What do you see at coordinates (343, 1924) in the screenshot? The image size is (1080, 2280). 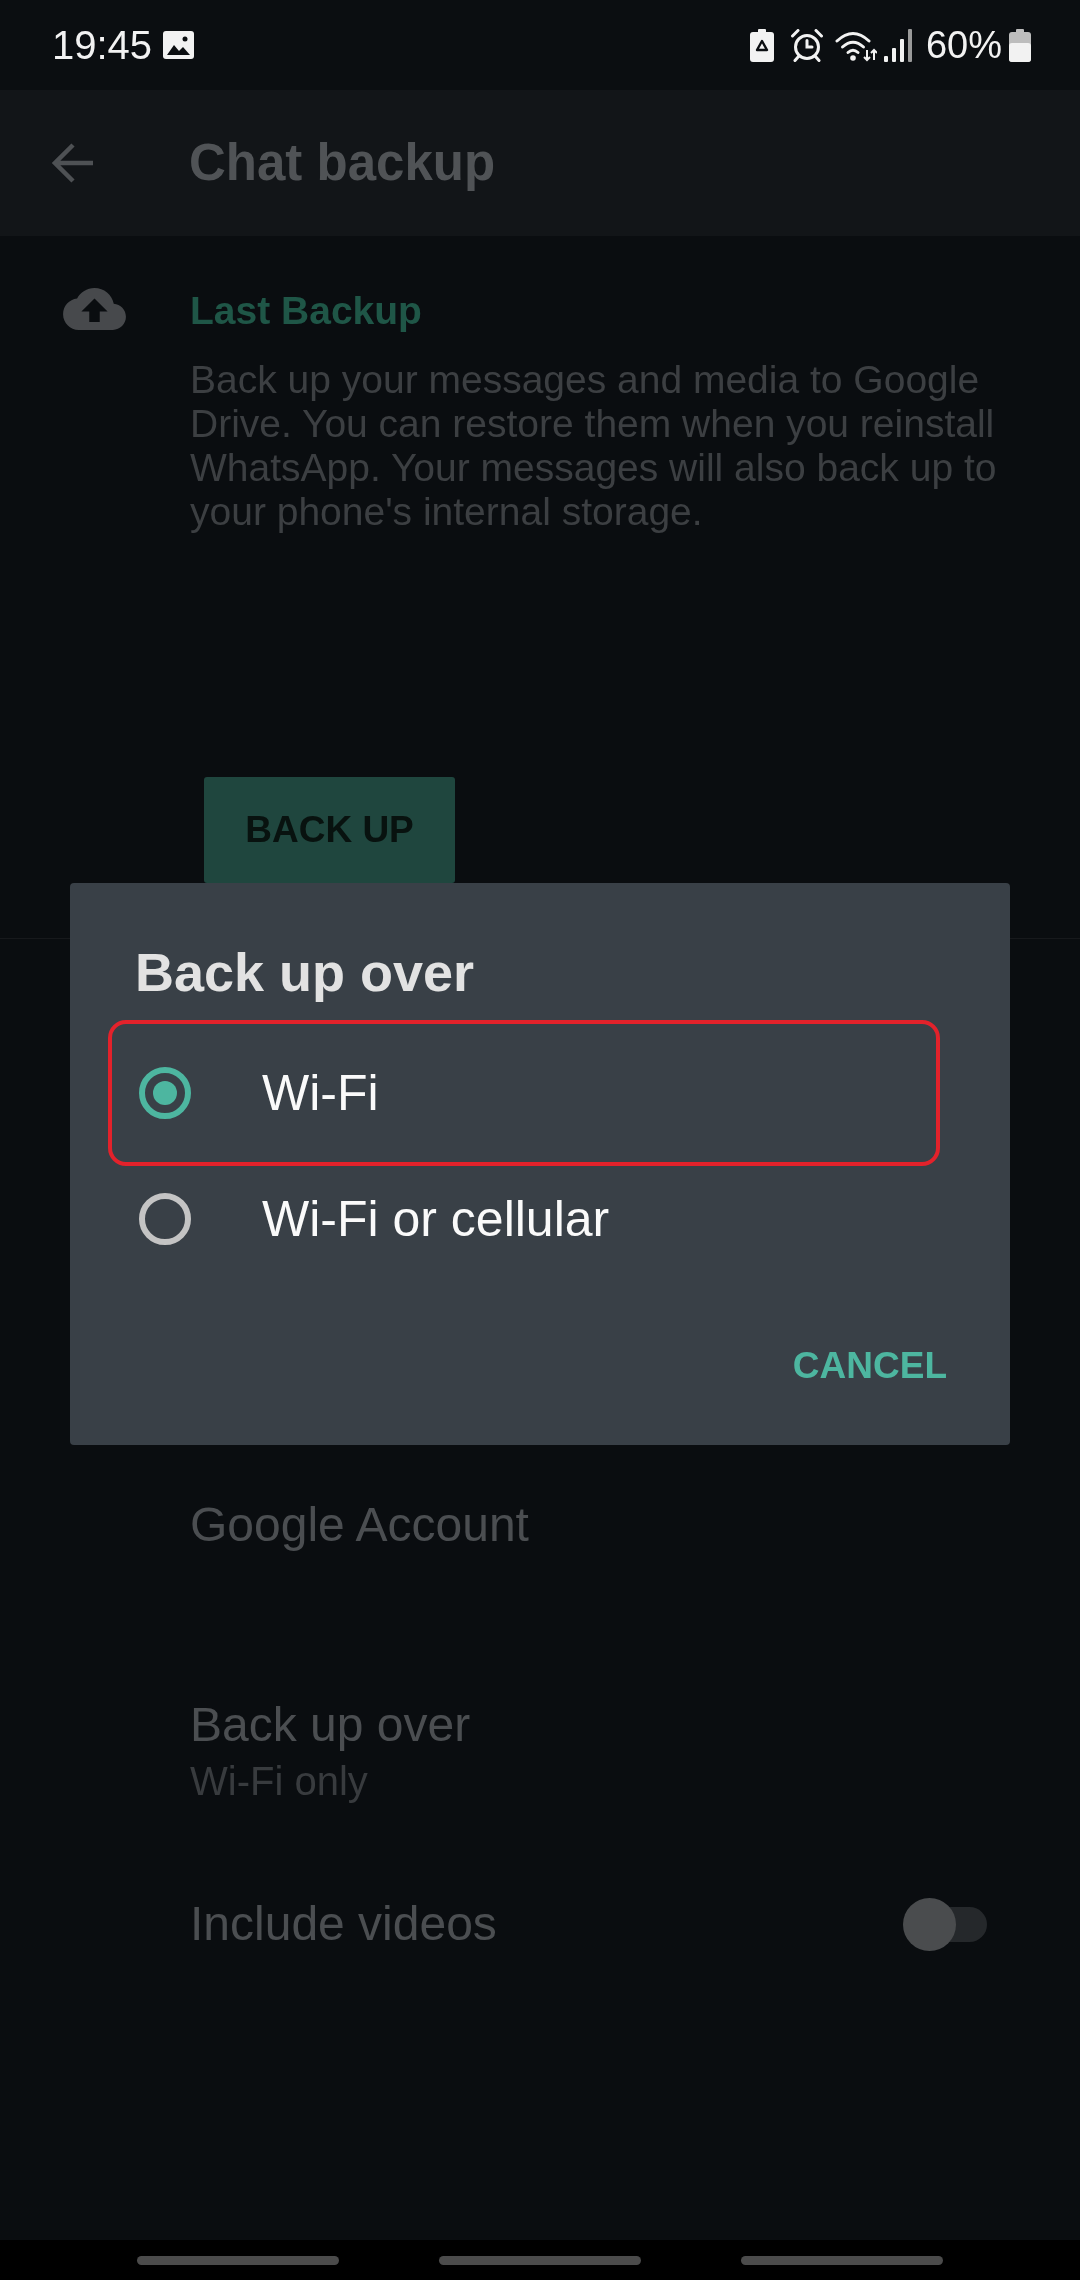 I see `setting-title: Include videos` at bounding box center [343, 1924].